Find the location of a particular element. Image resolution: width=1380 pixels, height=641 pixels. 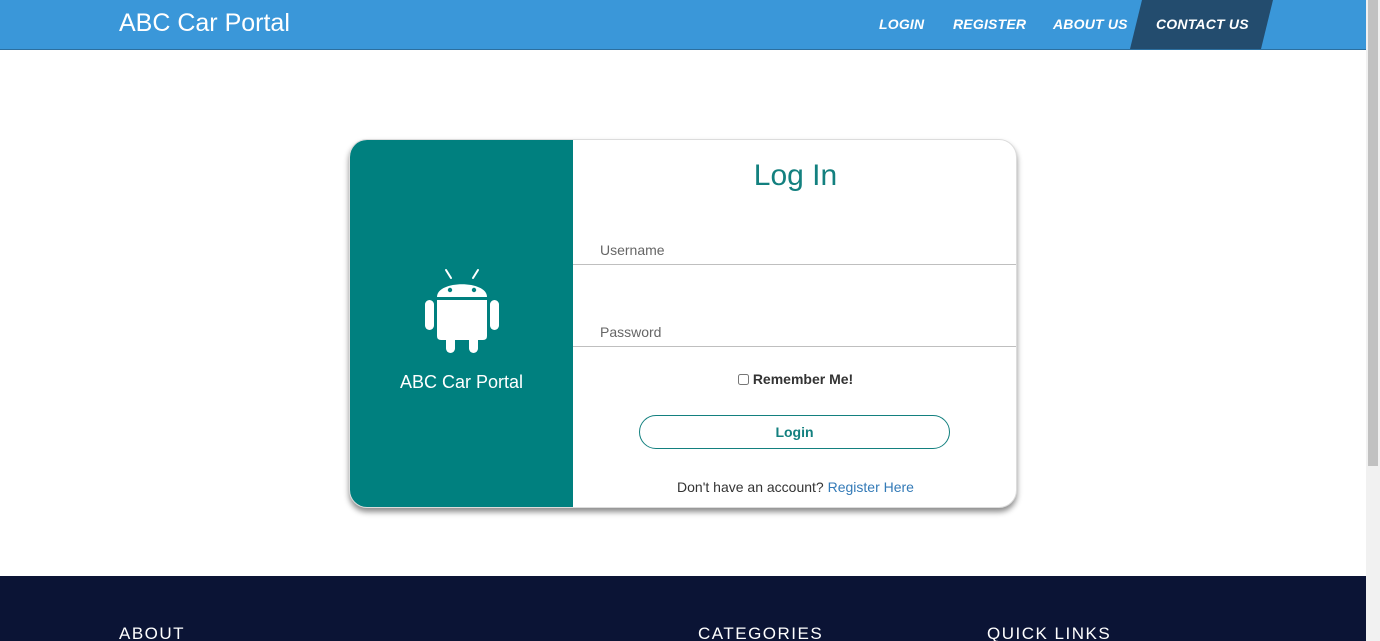

nav-about-us-link: ABOUT US is located at coordinates (1090, 24).